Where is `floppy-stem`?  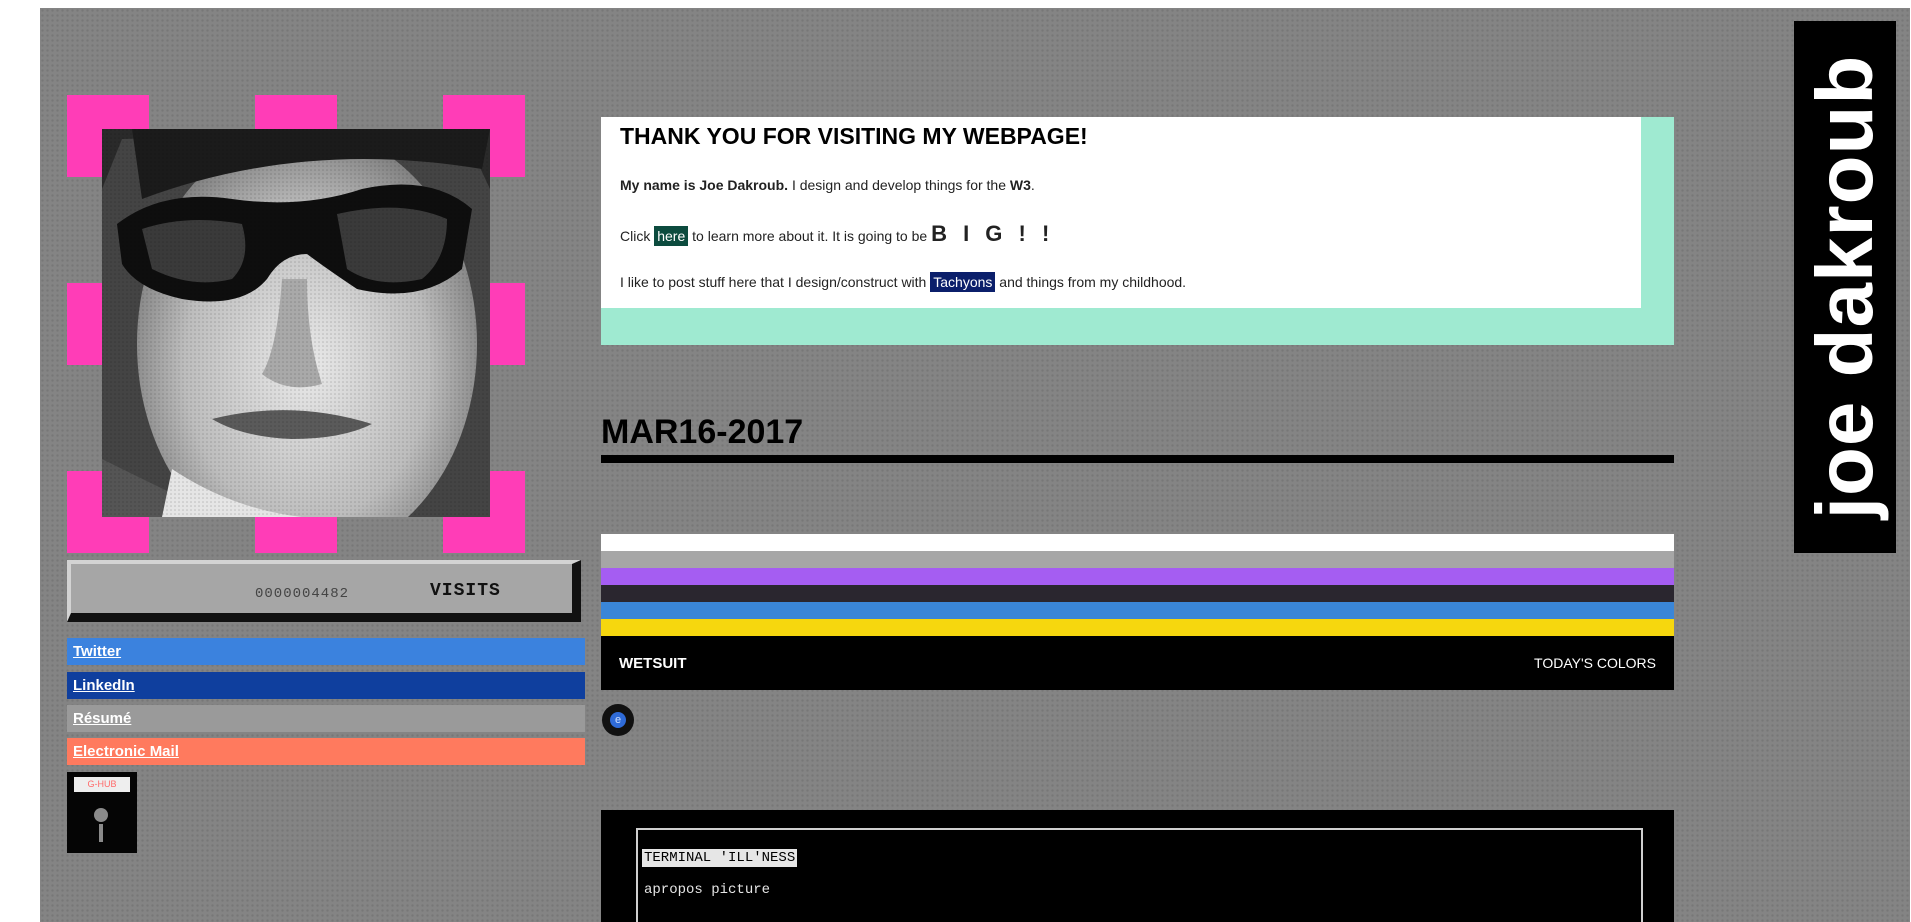 floppy-stem is located at coordinates (101, 833).